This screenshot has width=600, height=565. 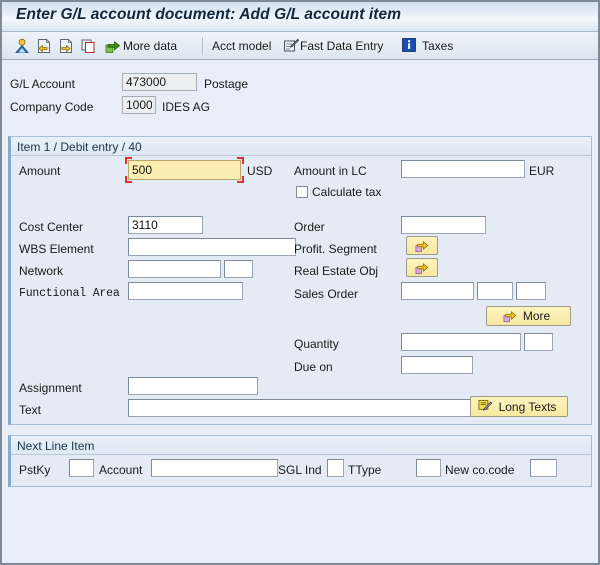 What do you see at coordinates (226, 84) in the screenshot?
I see `gl-account-text: Postage` at bounding box center [226, 84].